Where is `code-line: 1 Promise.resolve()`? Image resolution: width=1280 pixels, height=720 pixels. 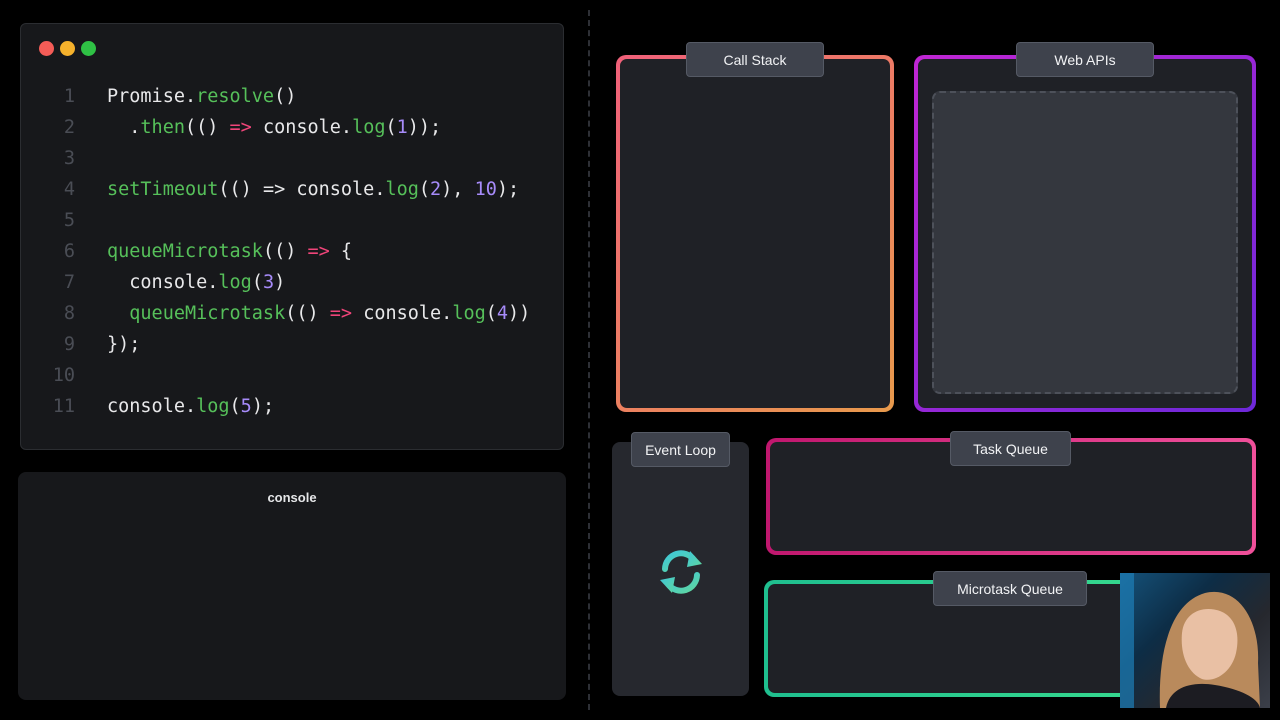
code-line: 1 Promise.resolve() is located at coordinates (292, 96).